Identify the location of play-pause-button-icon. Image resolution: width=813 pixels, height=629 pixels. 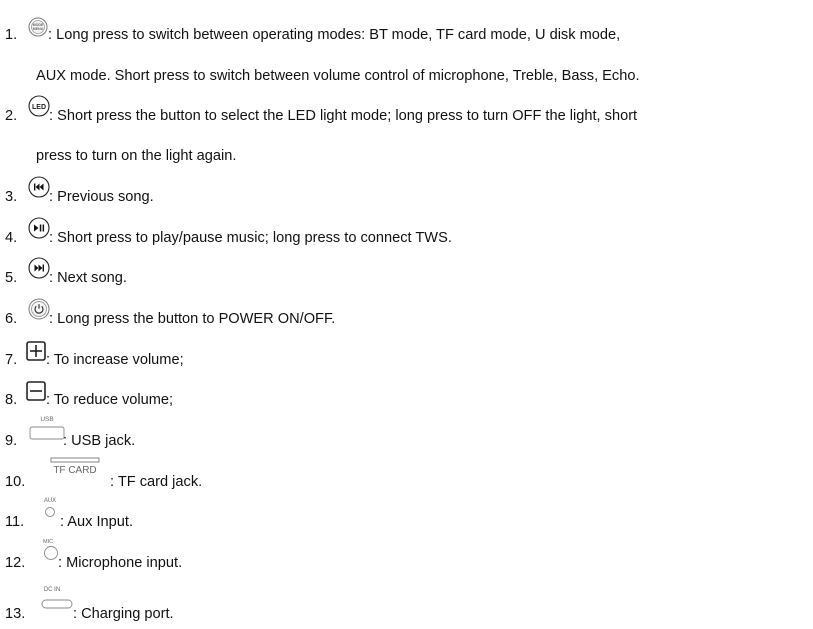
(39, 228).